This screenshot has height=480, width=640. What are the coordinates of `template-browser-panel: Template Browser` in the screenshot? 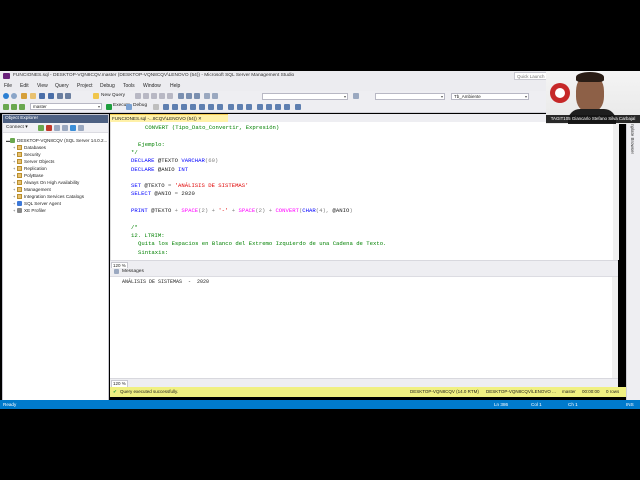 It's located at (633, 257).